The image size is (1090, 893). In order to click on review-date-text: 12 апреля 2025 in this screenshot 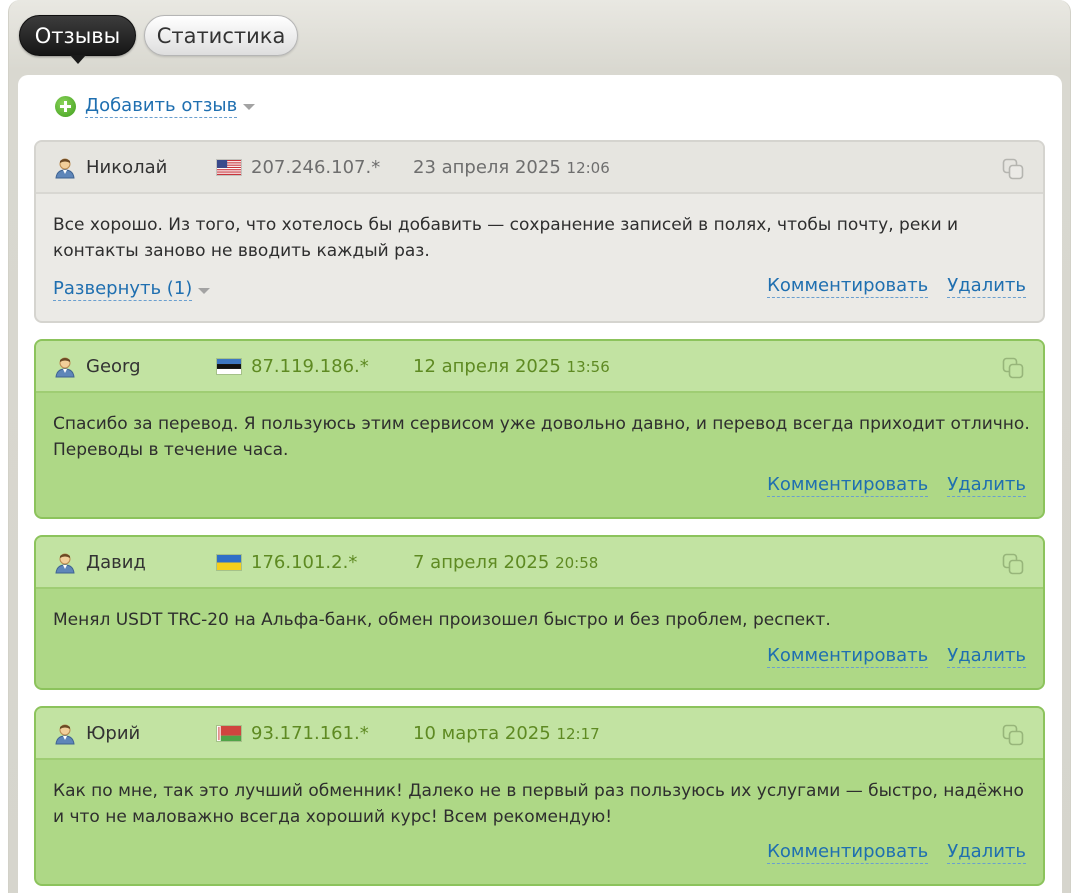, I will do `click(487, 366)`.